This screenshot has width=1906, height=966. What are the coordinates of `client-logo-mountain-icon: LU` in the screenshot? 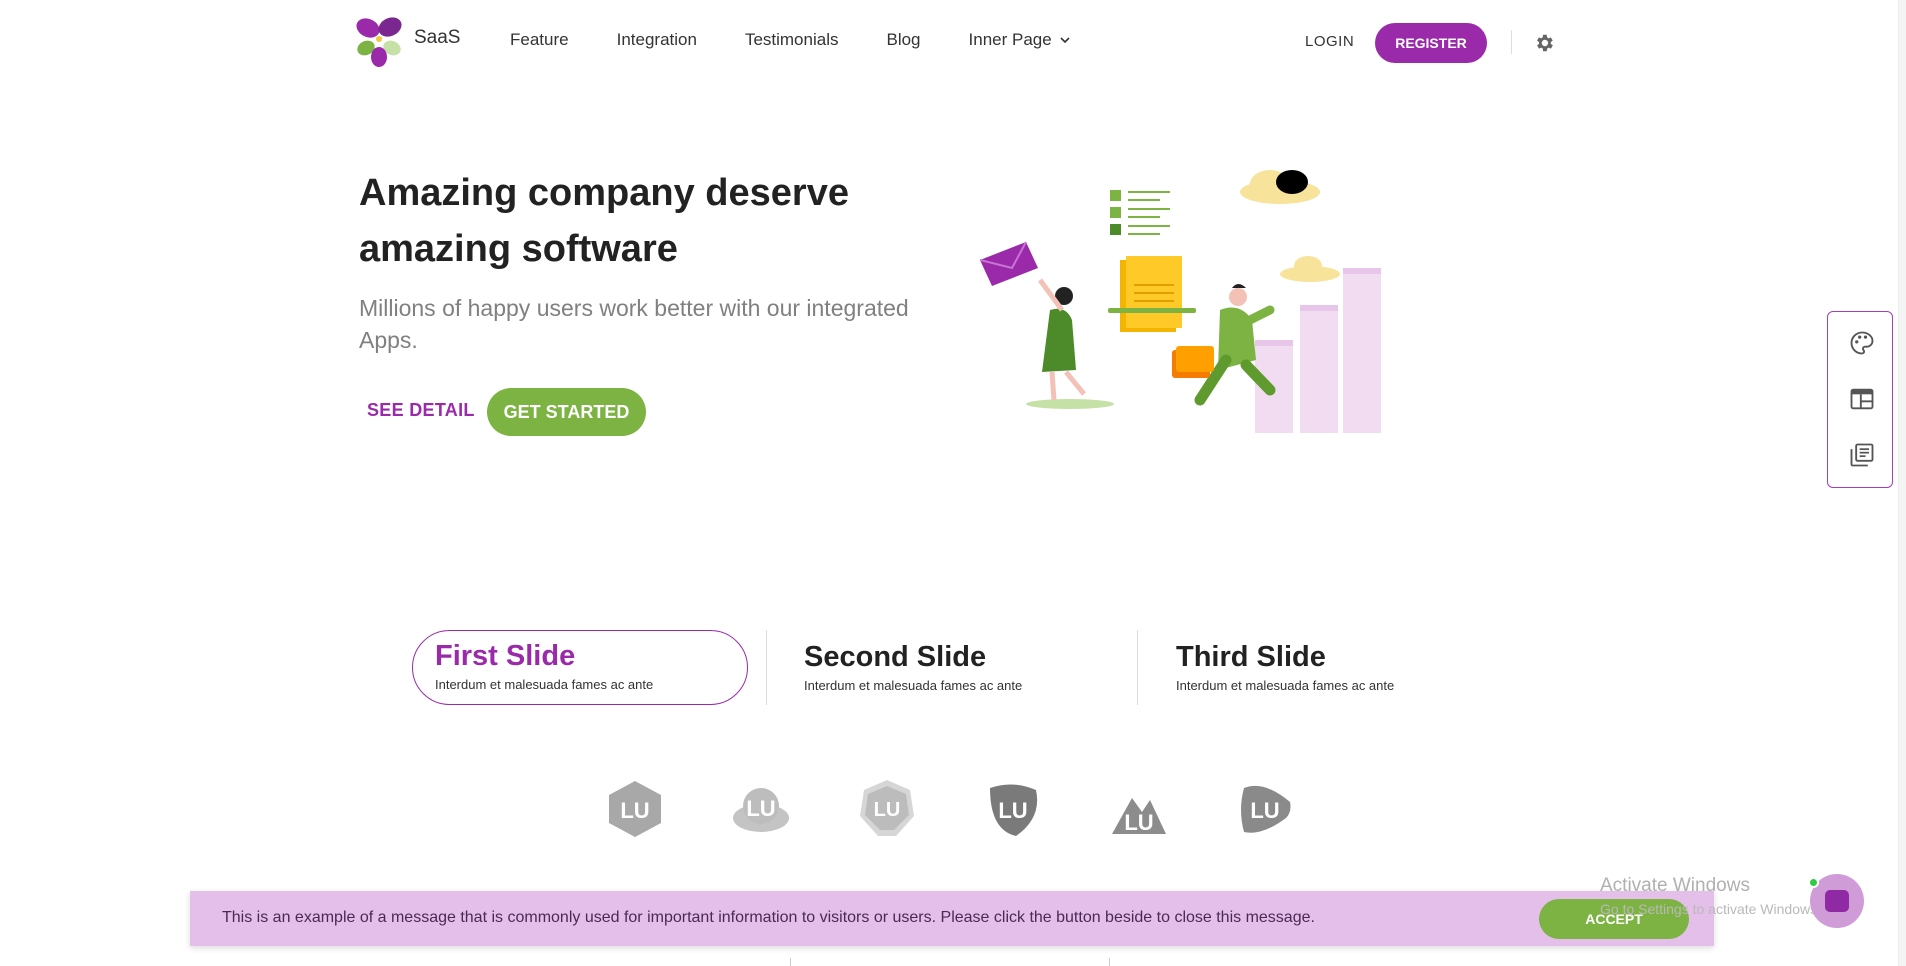 It's located at (1139, 816).